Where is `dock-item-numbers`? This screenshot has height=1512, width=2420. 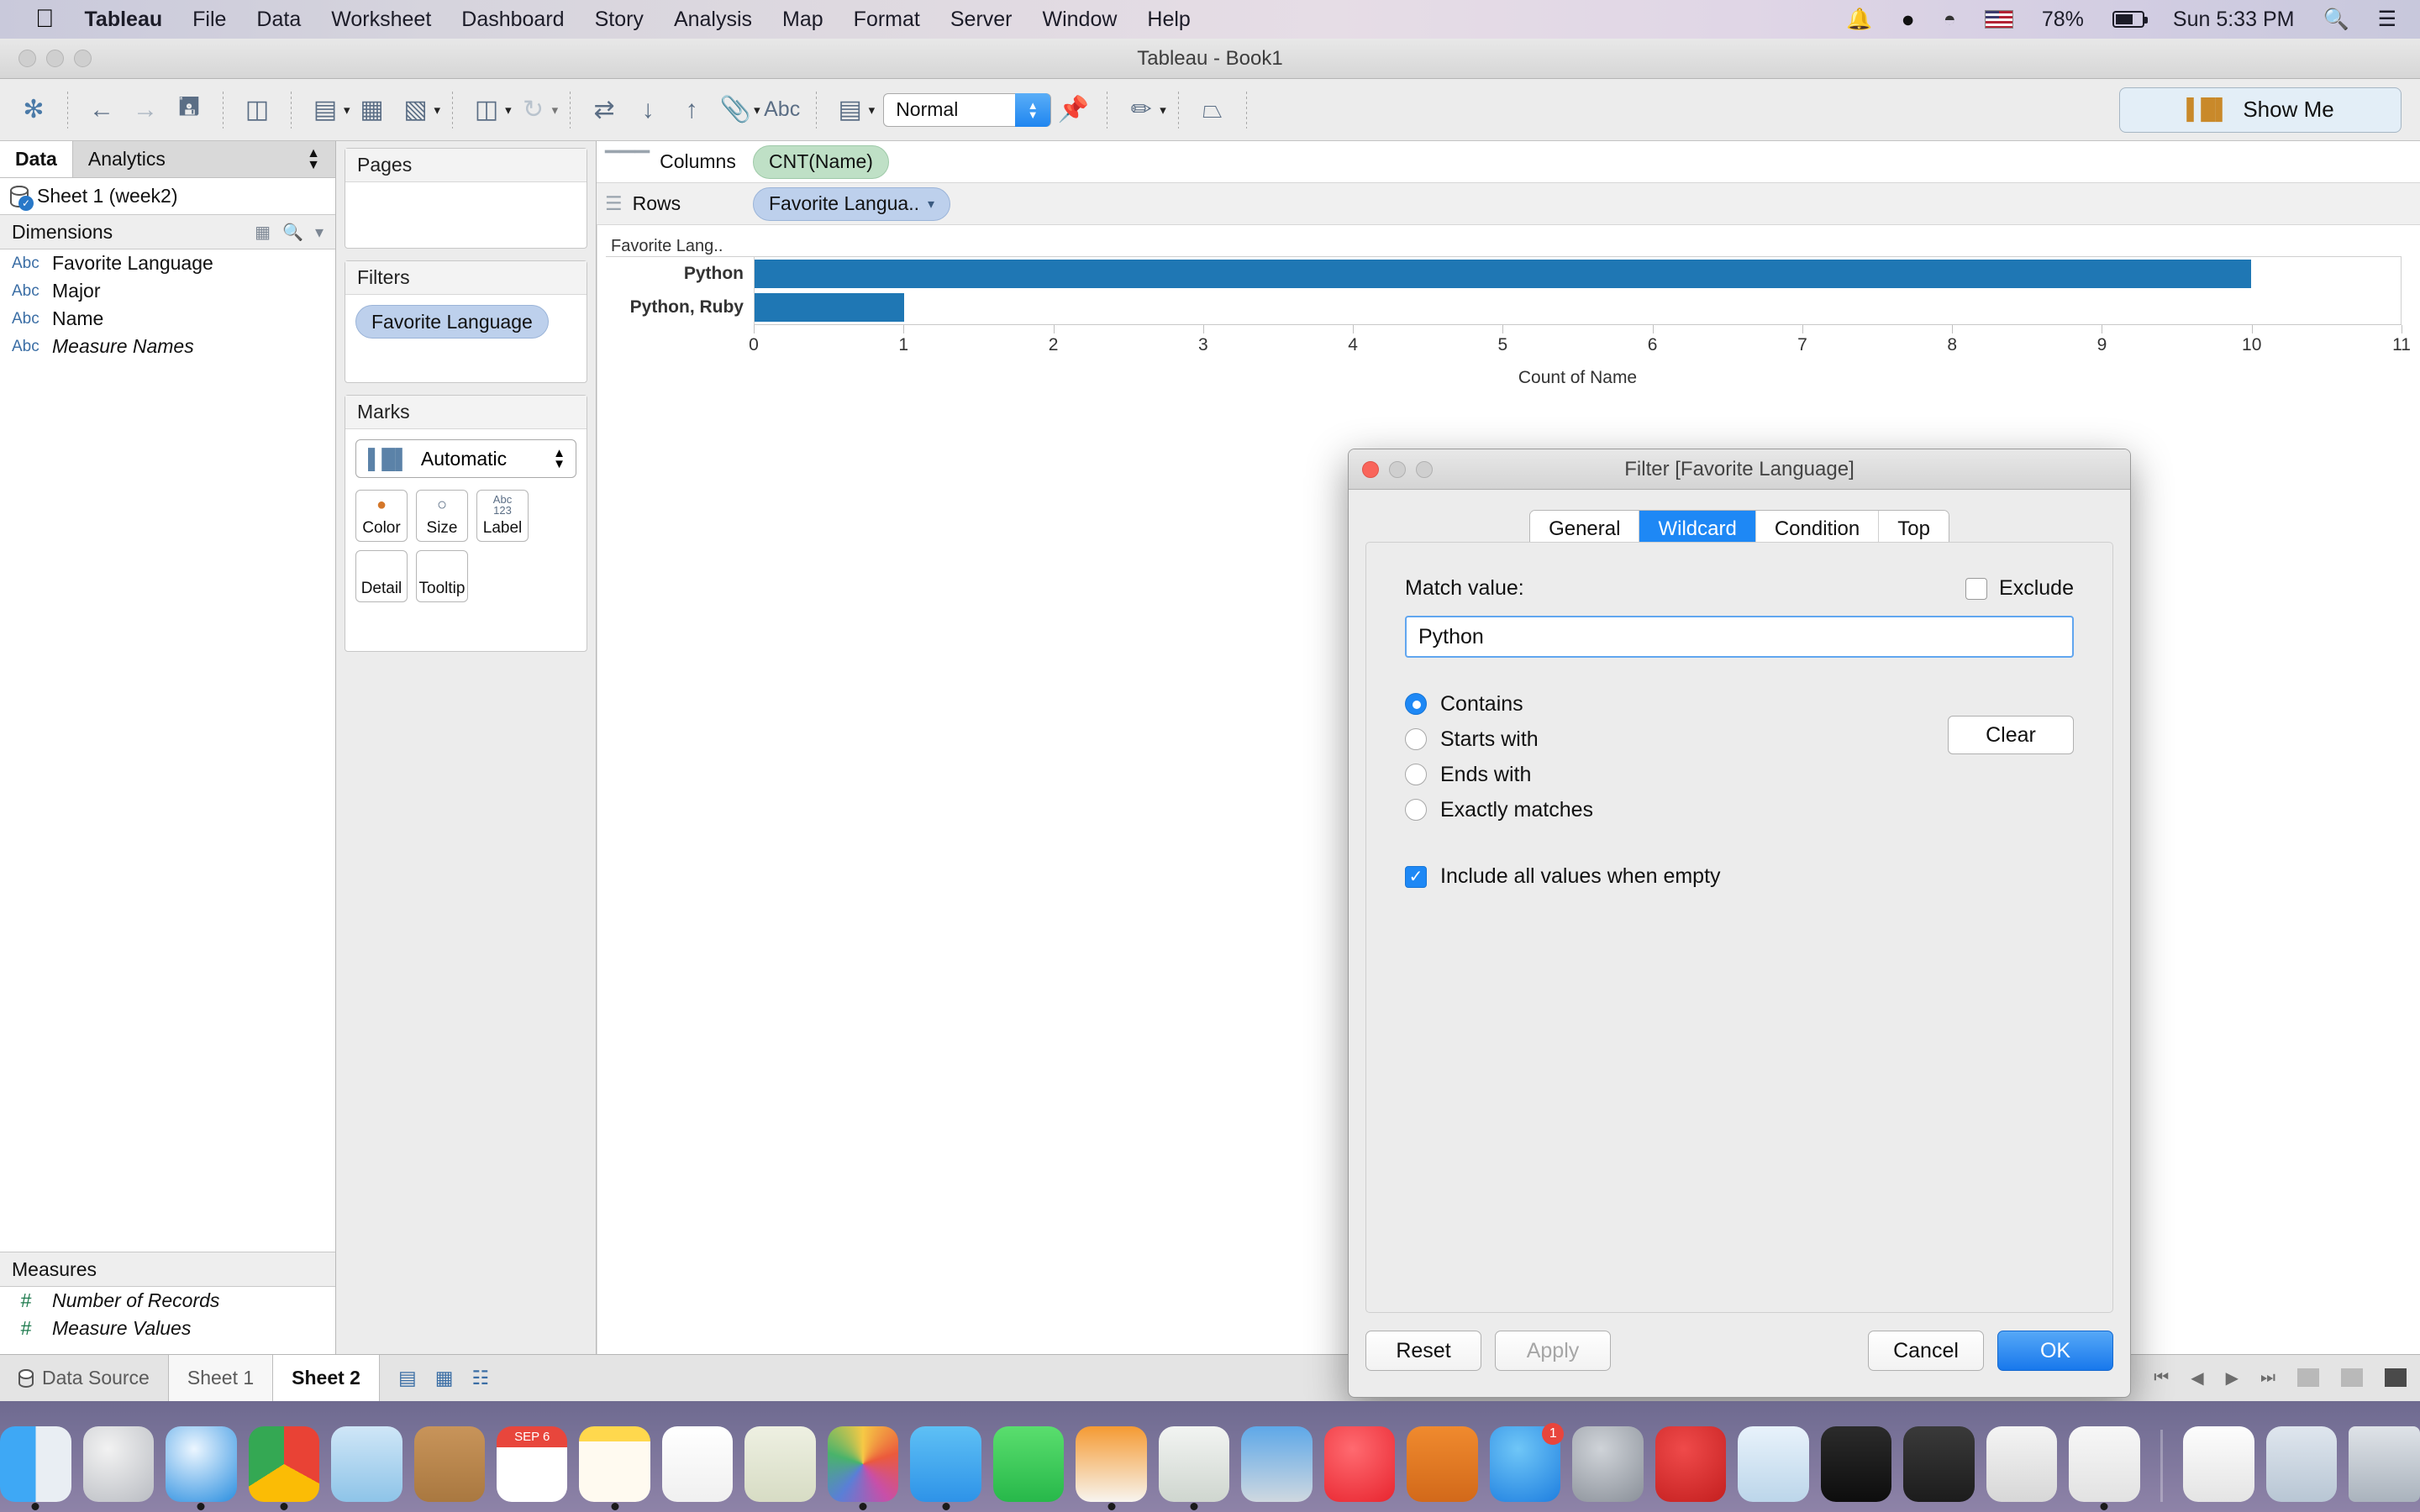
dock-item-numbers is located at coordinates (1194, 1468).